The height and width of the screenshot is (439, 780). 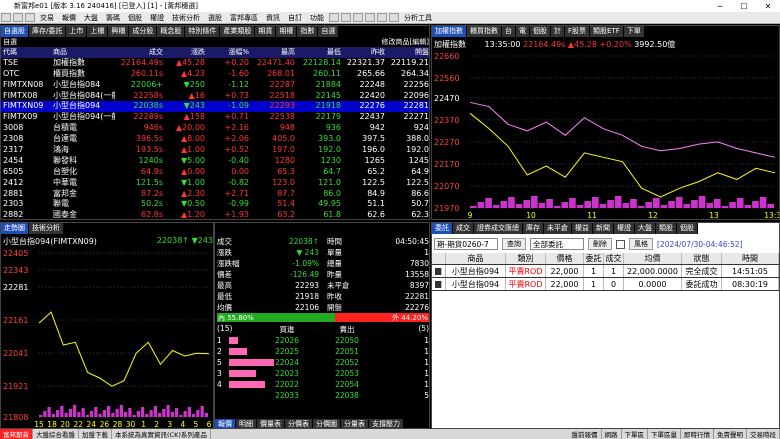 What do you see at coordinates (98, 31) in the screenshot?
I see `tab-otc: 上櫃` at bounding box center [98, 31].